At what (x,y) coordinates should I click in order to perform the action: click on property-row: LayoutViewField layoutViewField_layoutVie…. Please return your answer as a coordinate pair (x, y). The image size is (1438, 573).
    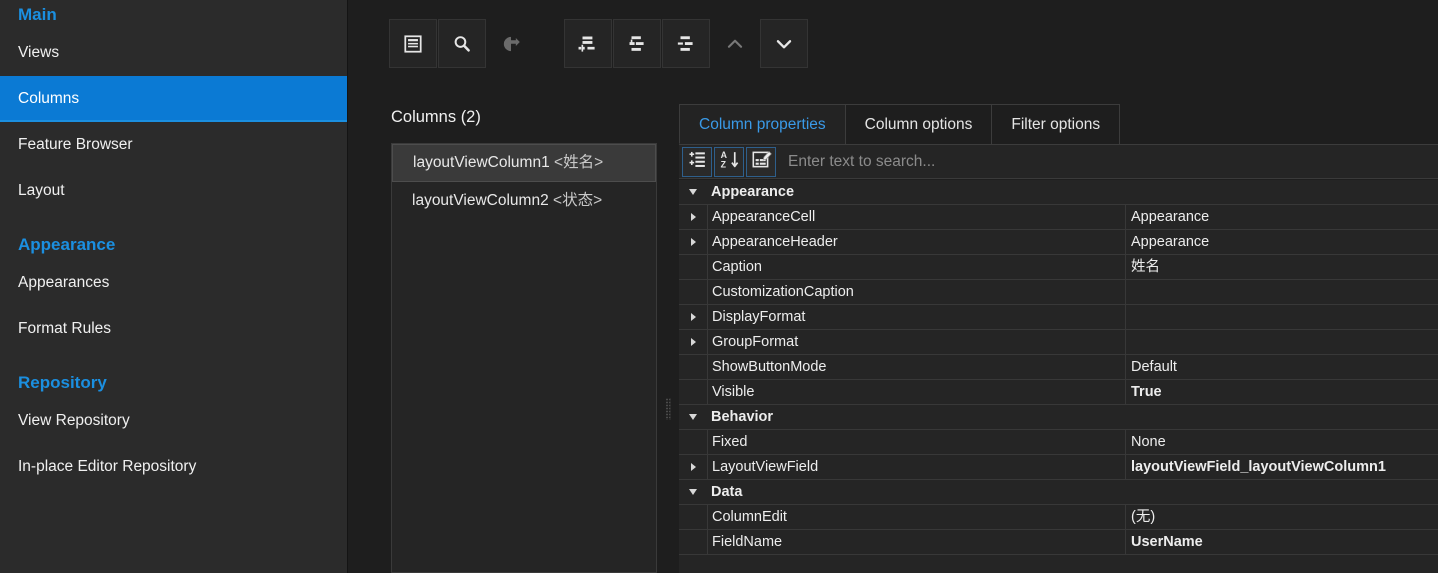
    Looking at the image, I should click on (1058, 467).